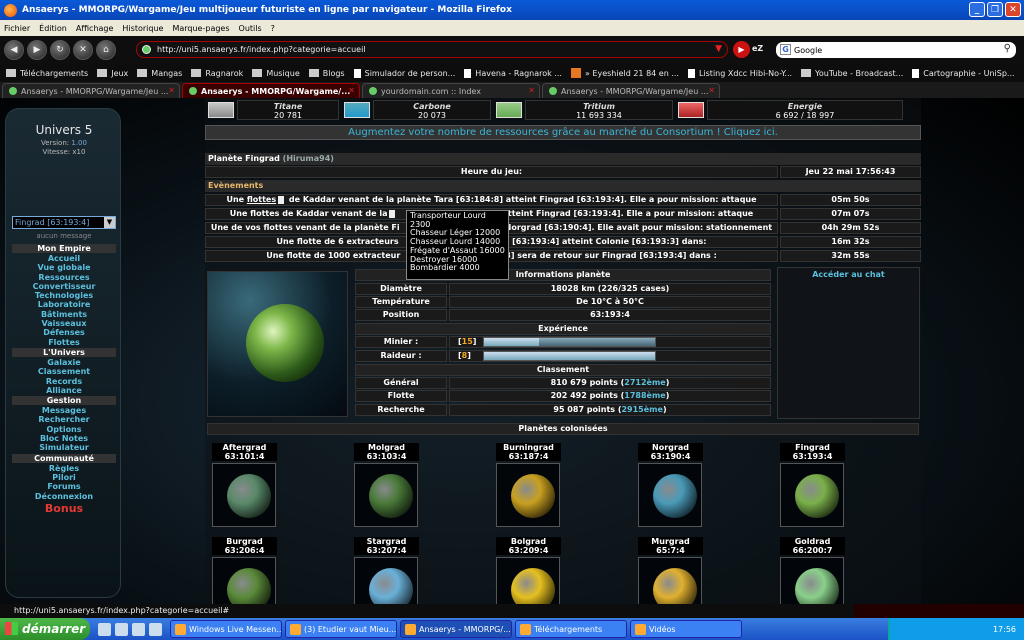 This screenshot has height=640, width=1024. What do you see at coordinates (995, 9) in the screenshot?
I see `maximize-button: ❐` at bounding box center [995, 9].